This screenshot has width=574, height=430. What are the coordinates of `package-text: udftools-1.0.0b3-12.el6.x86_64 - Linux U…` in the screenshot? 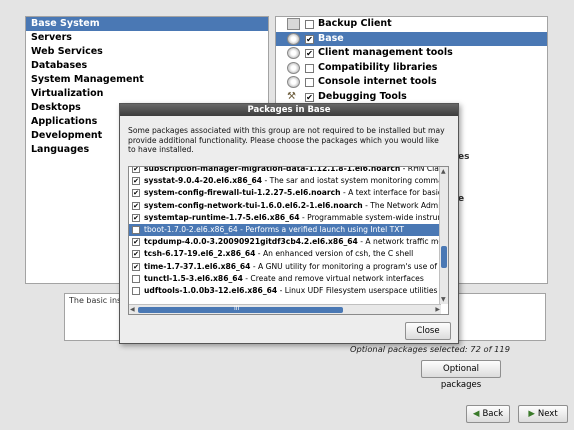 It's located at (290, 291).